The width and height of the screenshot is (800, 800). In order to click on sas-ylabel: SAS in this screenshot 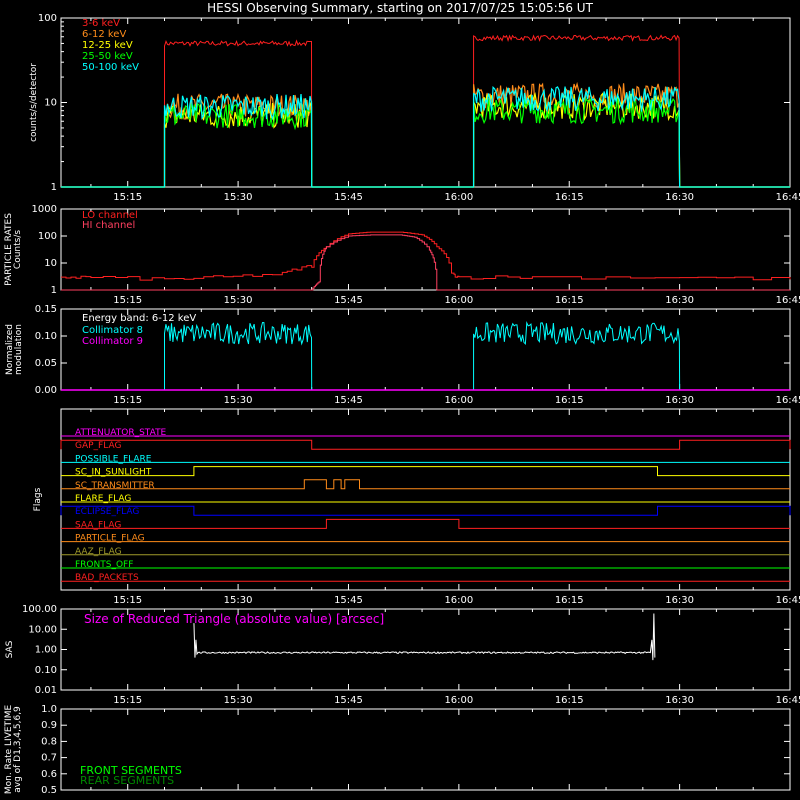, I will do `click(10, 649)`.